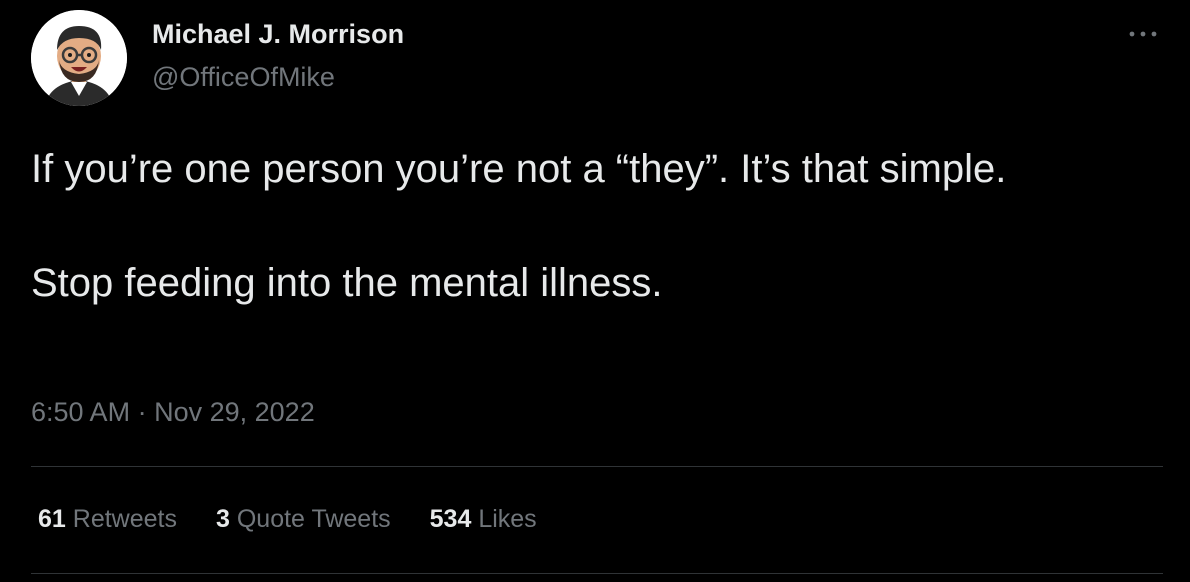 The image size is (1190, 582). I want to click on likes-label: Likes, so click(507, 519).